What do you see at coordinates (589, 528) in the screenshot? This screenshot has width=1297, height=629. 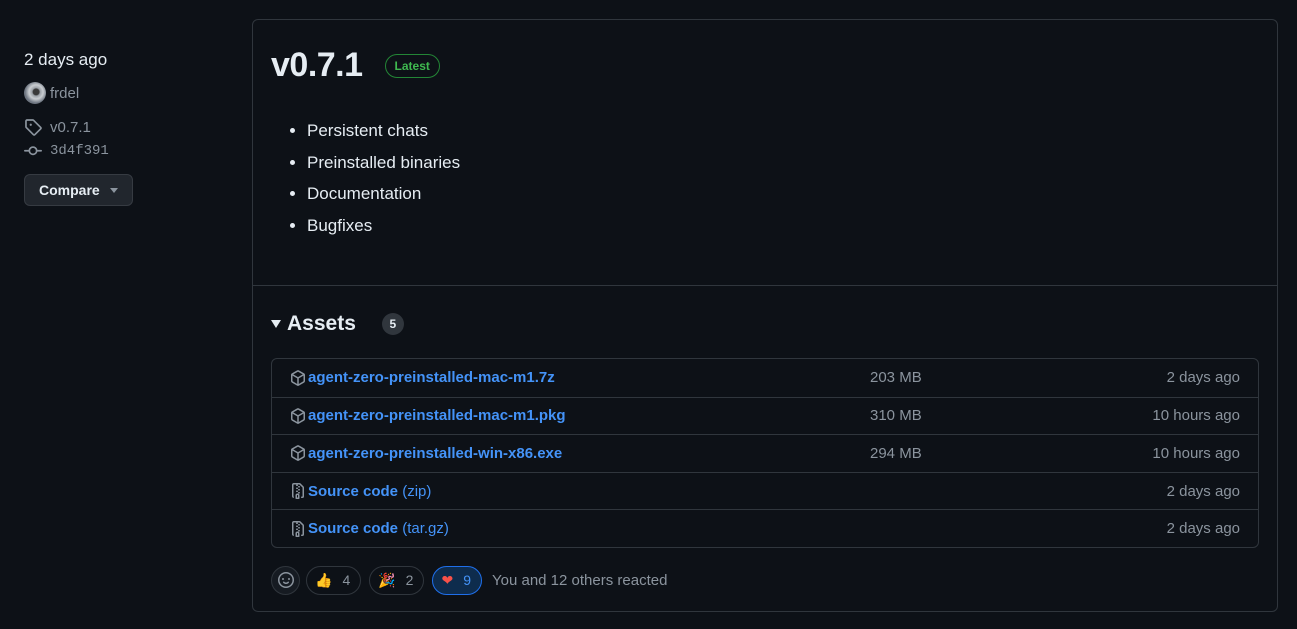 I see `asset-link: Source code (tar.gz)` at bounding box center [589, 528].